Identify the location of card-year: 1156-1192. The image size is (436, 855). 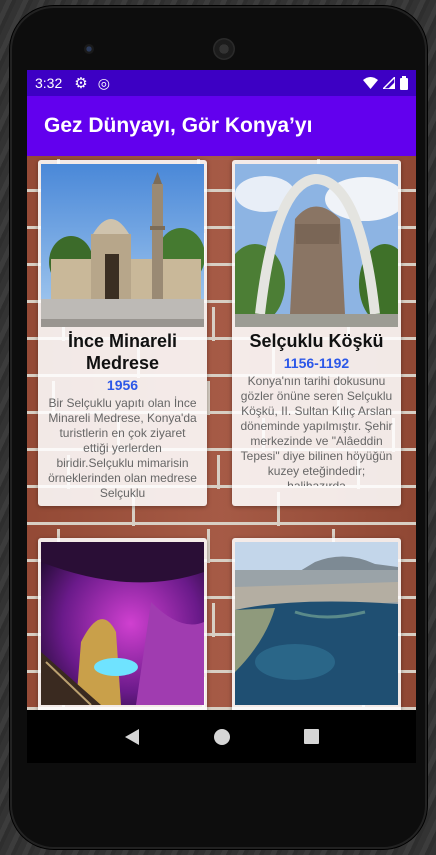
(316, 363).